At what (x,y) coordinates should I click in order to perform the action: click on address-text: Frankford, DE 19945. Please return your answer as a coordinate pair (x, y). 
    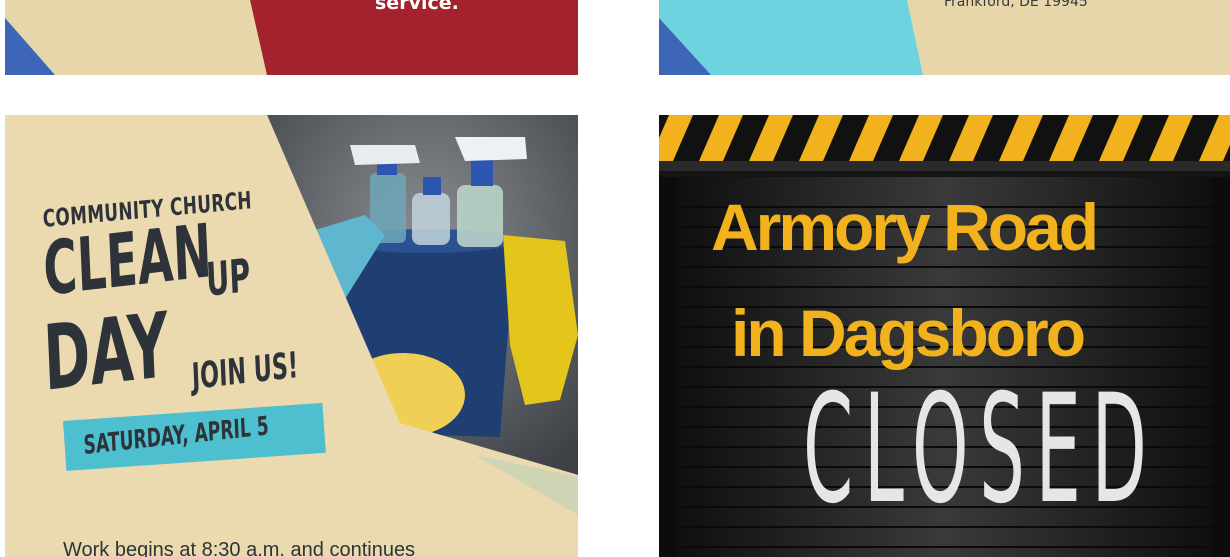
    Looking at the image, I should click on (1016, 5).